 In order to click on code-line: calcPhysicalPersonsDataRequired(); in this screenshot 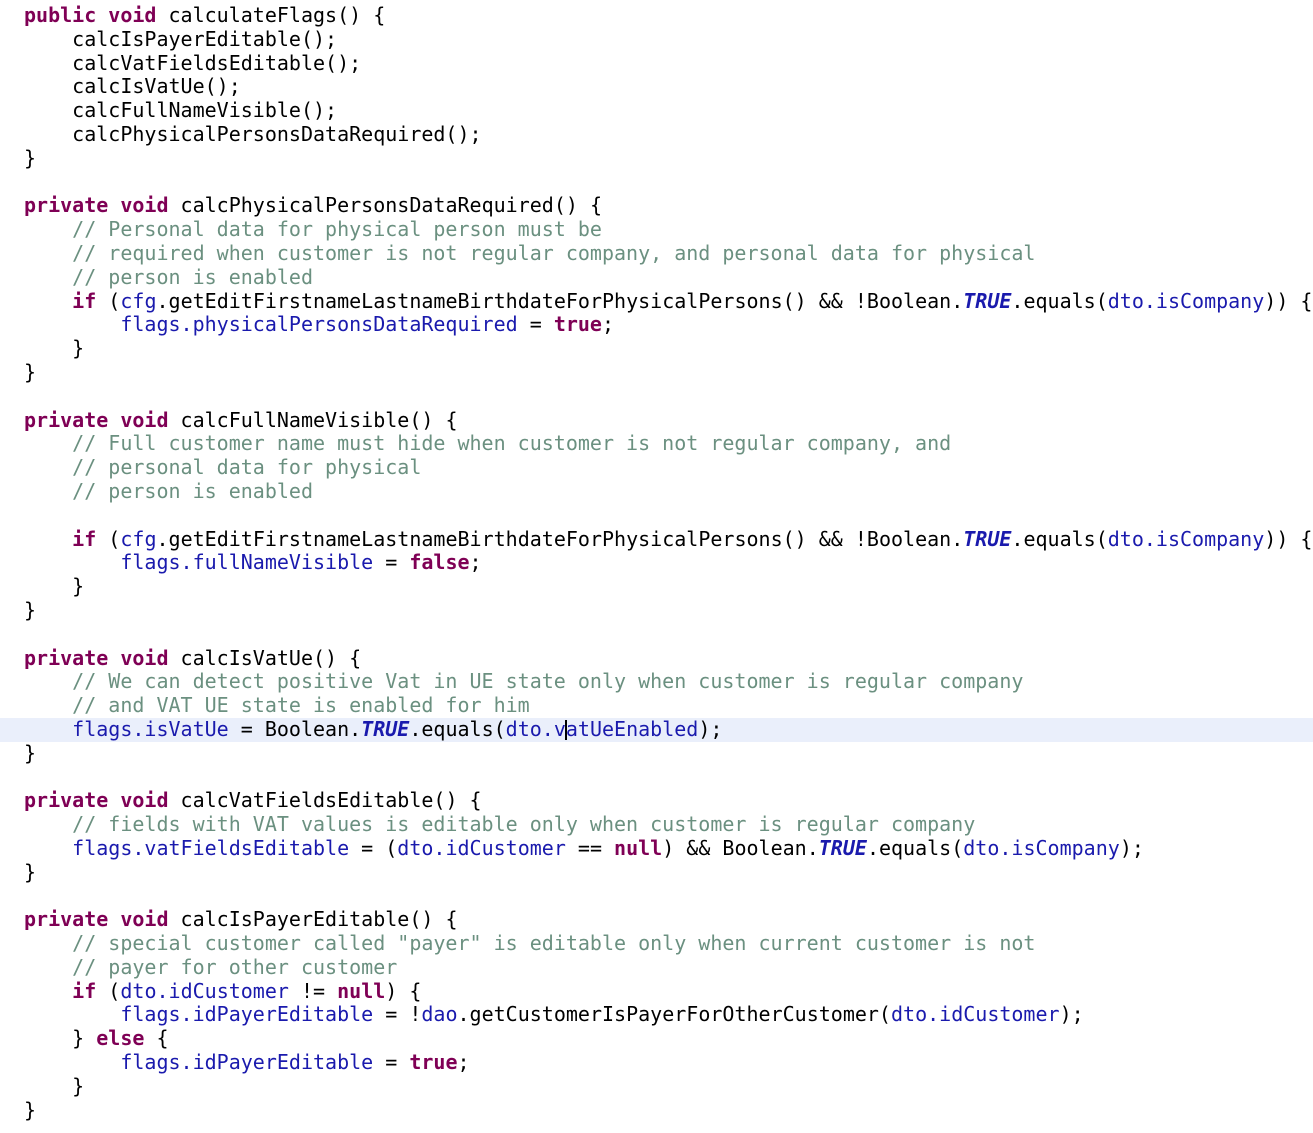, I will do `click(656, 135)`.